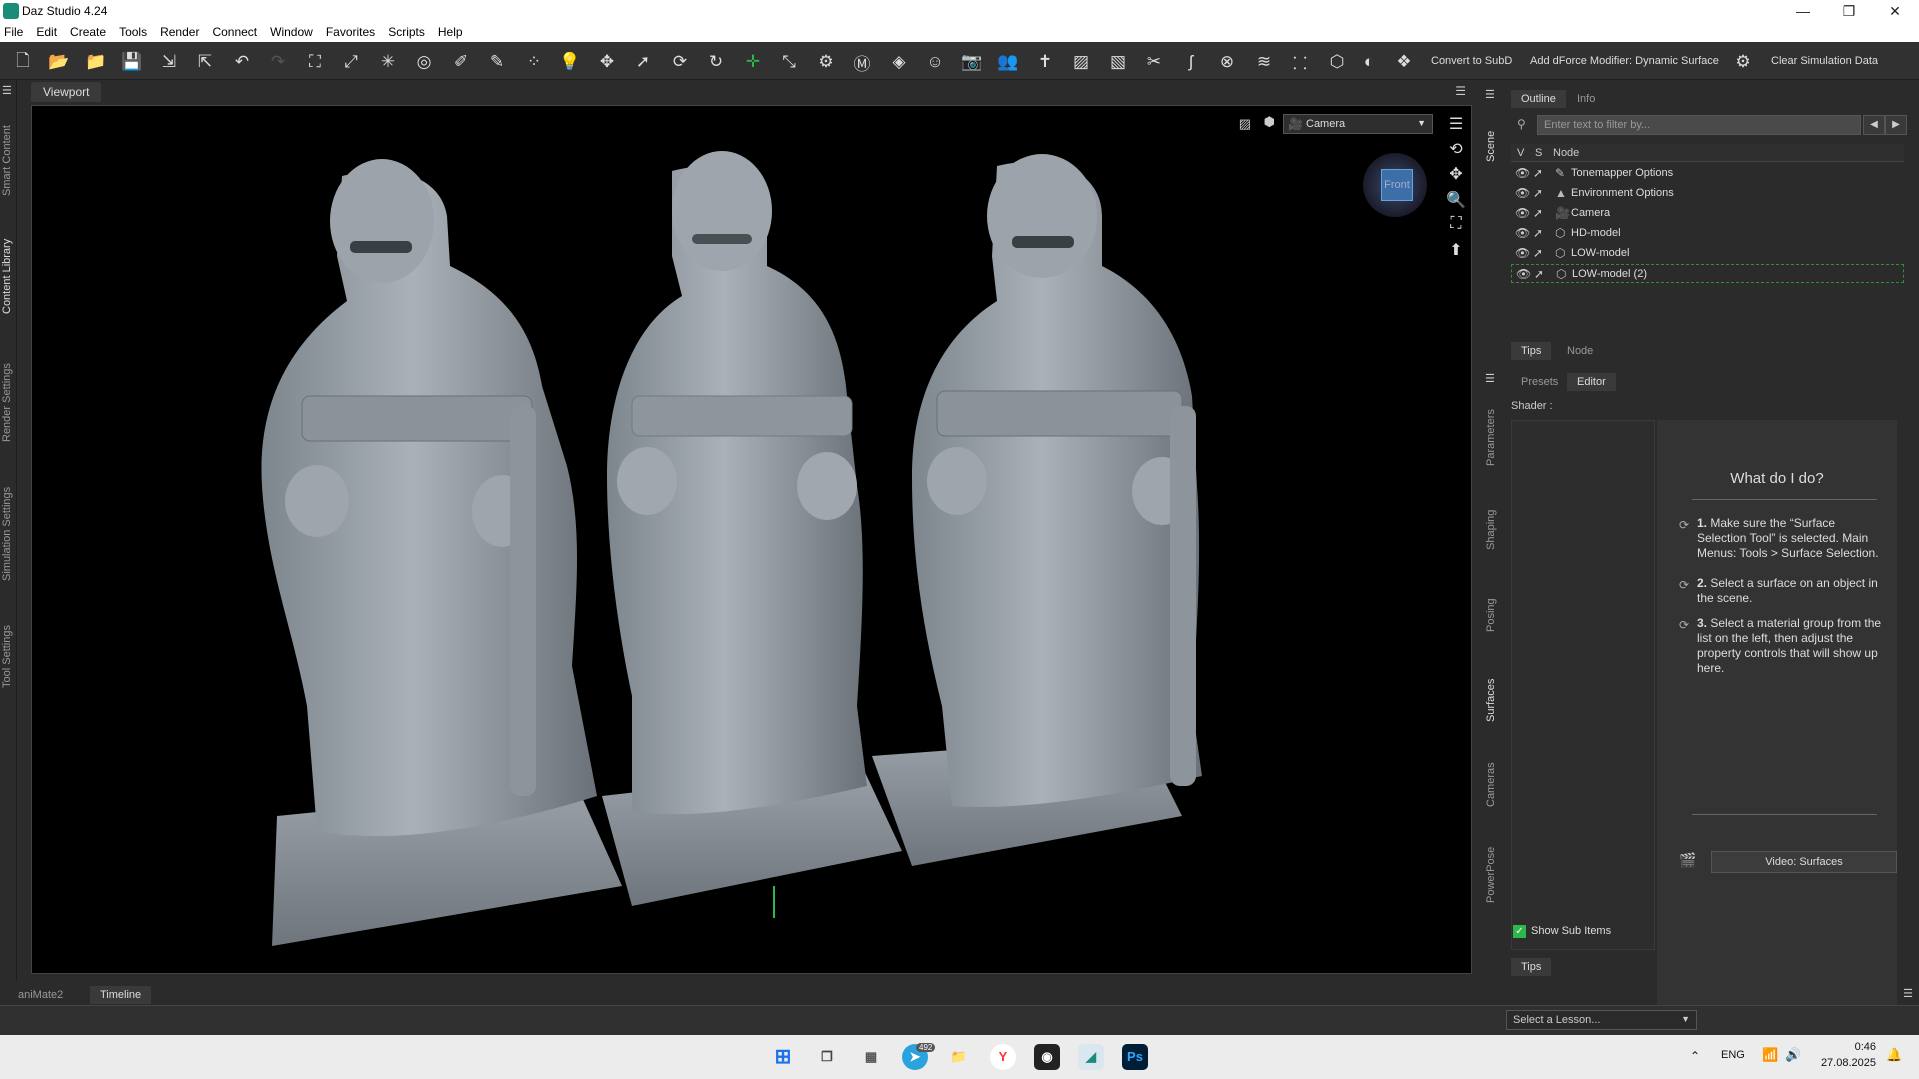  What do you see at coordinates (753, 62) in the screenshot?
I see `translate-icon: ✛` at bounding box center [753, 62].